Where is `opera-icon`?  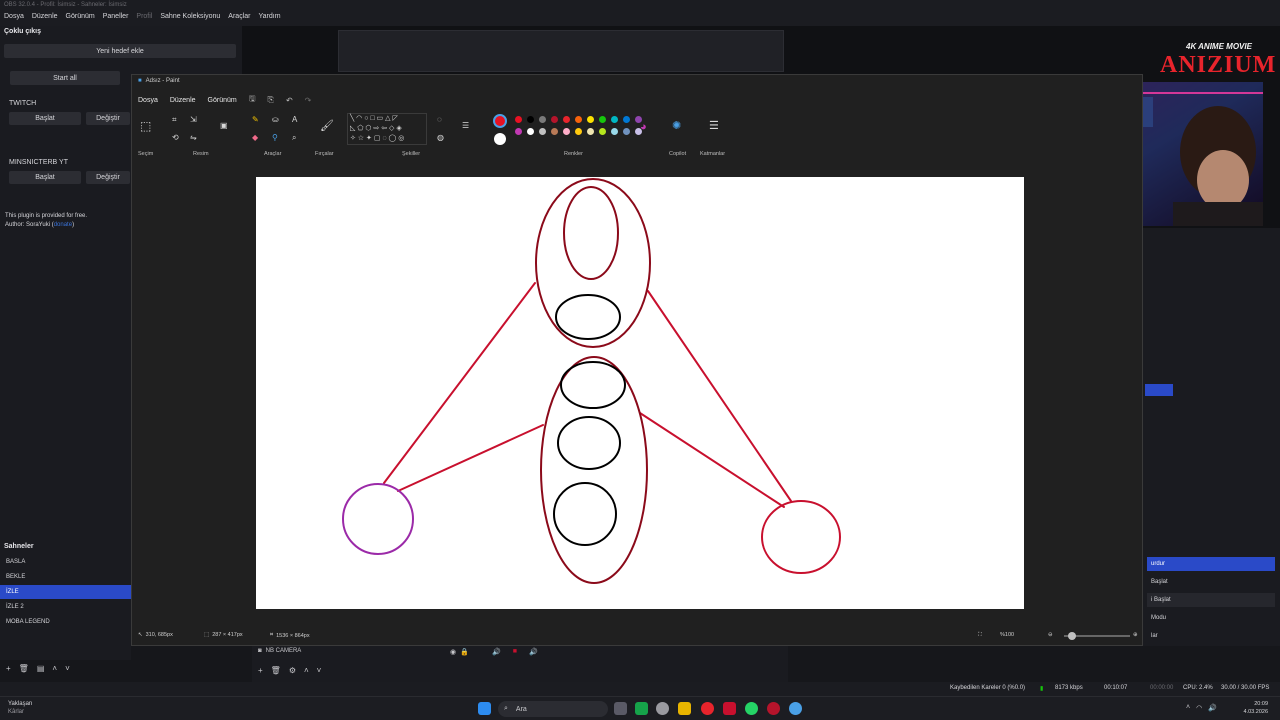
opera-icon is located at coordinates (773, 708).